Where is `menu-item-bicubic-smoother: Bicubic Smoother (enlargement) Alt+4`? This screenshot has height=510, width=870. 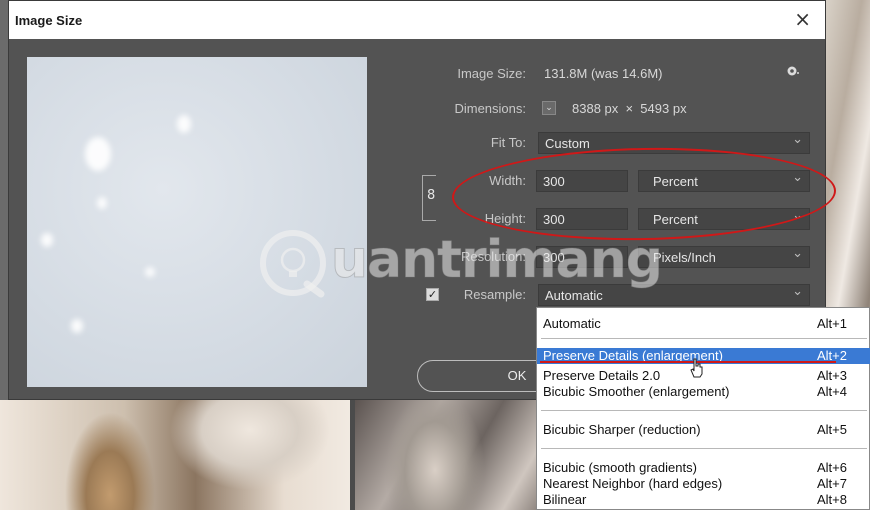 menu-item-bicubic-smoother: Bicubic Smoother (enlargement) Alt+4 is located at coordinates (703, 392).